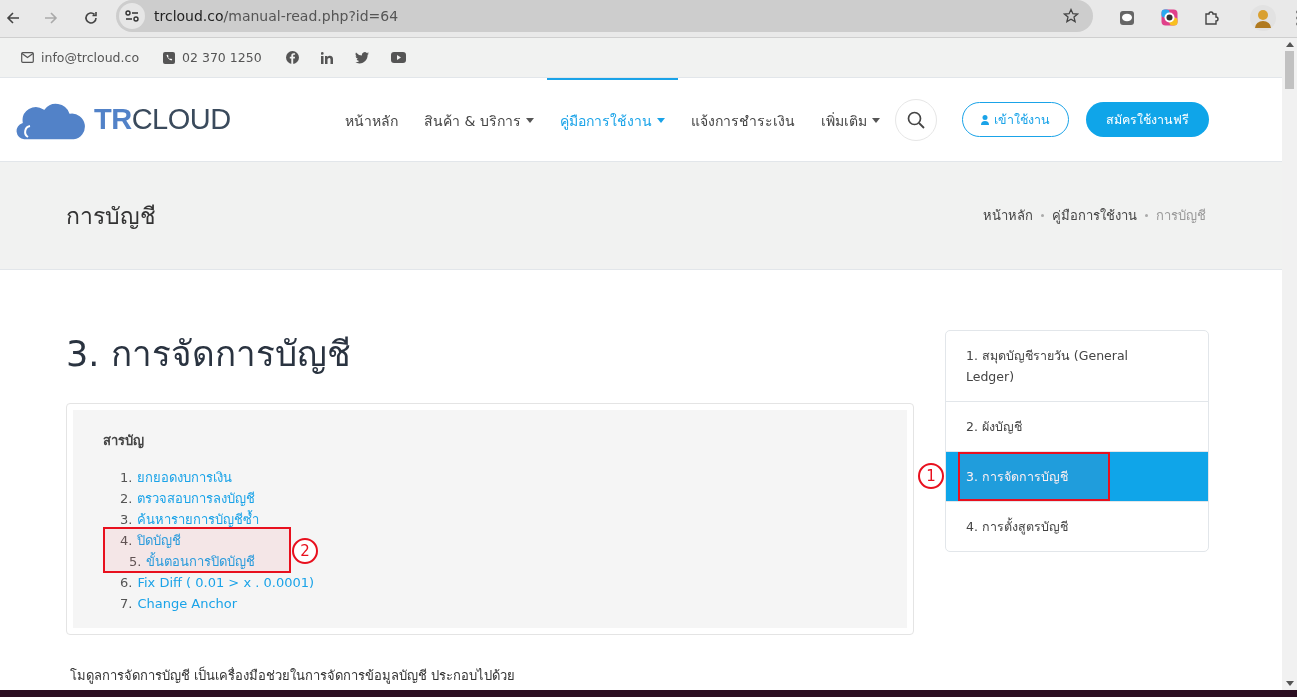 The height and width of the screenshot is (697, 1297). Describe the element at coordinates (305, 551) in the screenshot. I see `callout-number: 2` at that location.